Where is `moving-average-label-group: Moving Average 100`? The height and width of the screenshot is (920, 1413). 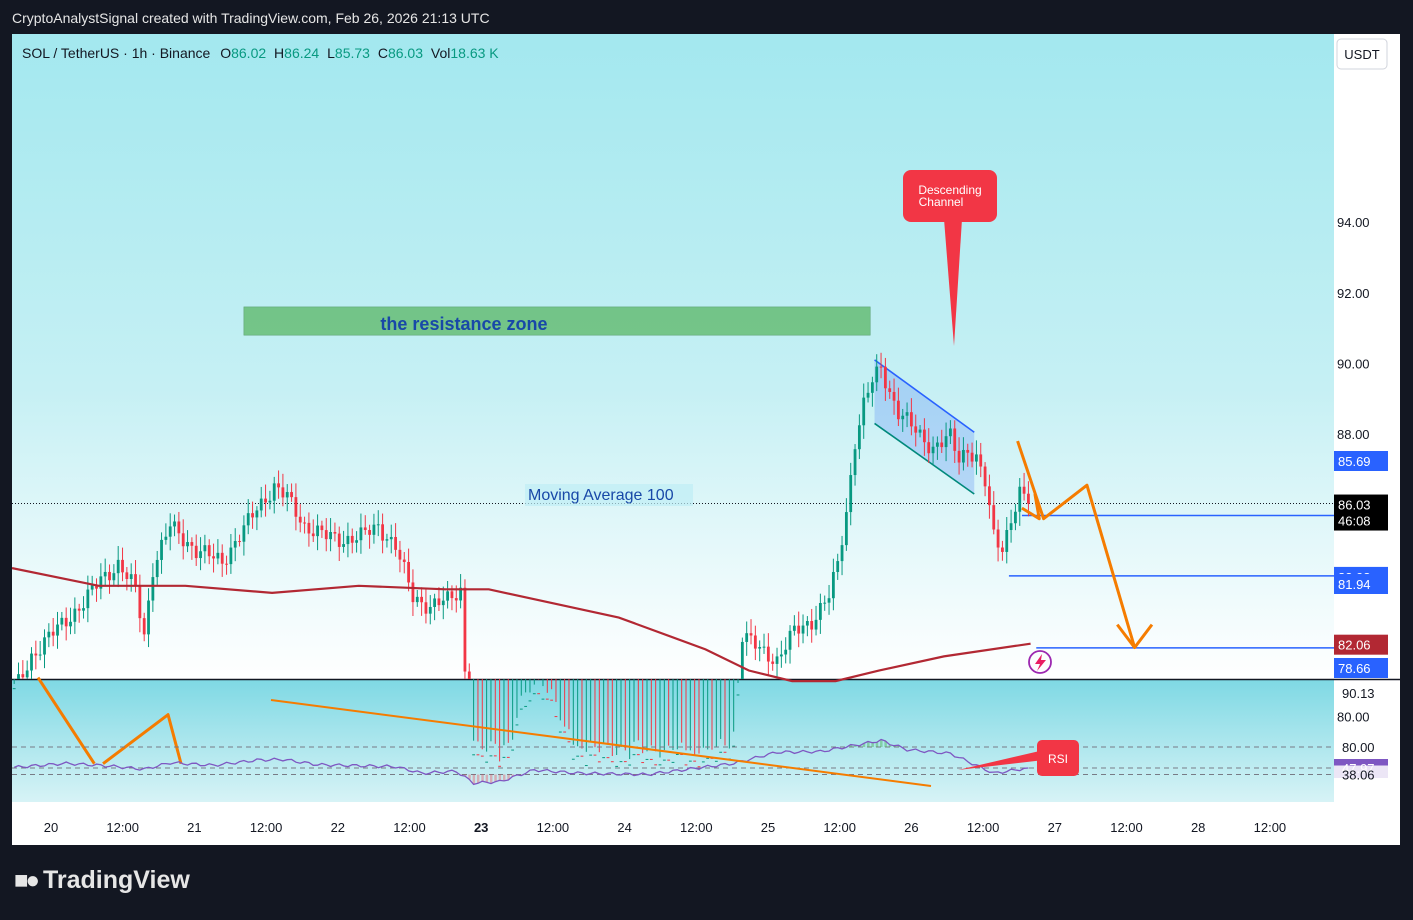 moving-average-label-group: Moving Average 100 is located at coordinates (609, 495).